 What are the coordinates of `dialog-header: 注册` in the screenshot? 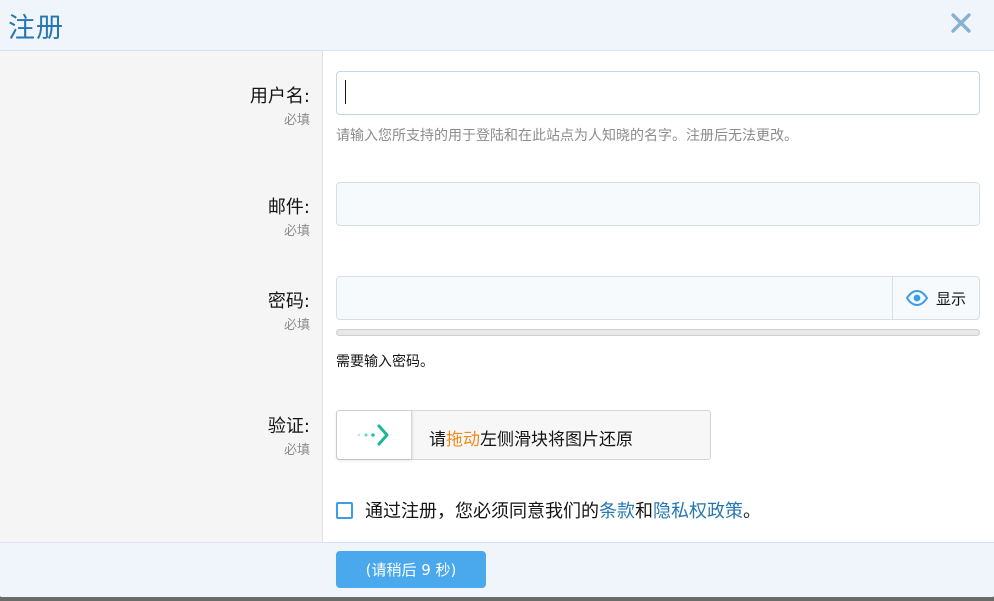 It's located at (497, 25).